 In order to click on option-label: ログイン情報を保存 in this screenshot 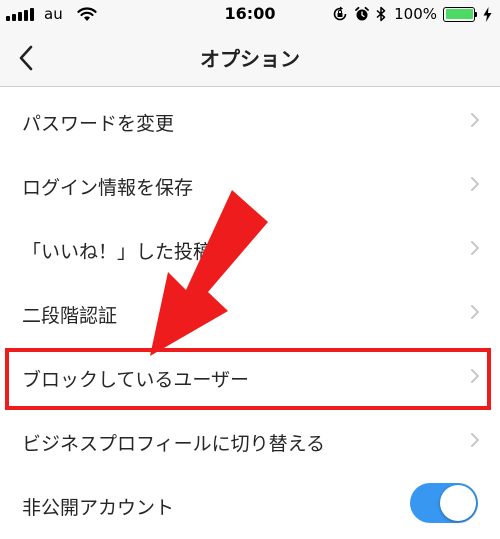, I will do `click(108, 188)`.